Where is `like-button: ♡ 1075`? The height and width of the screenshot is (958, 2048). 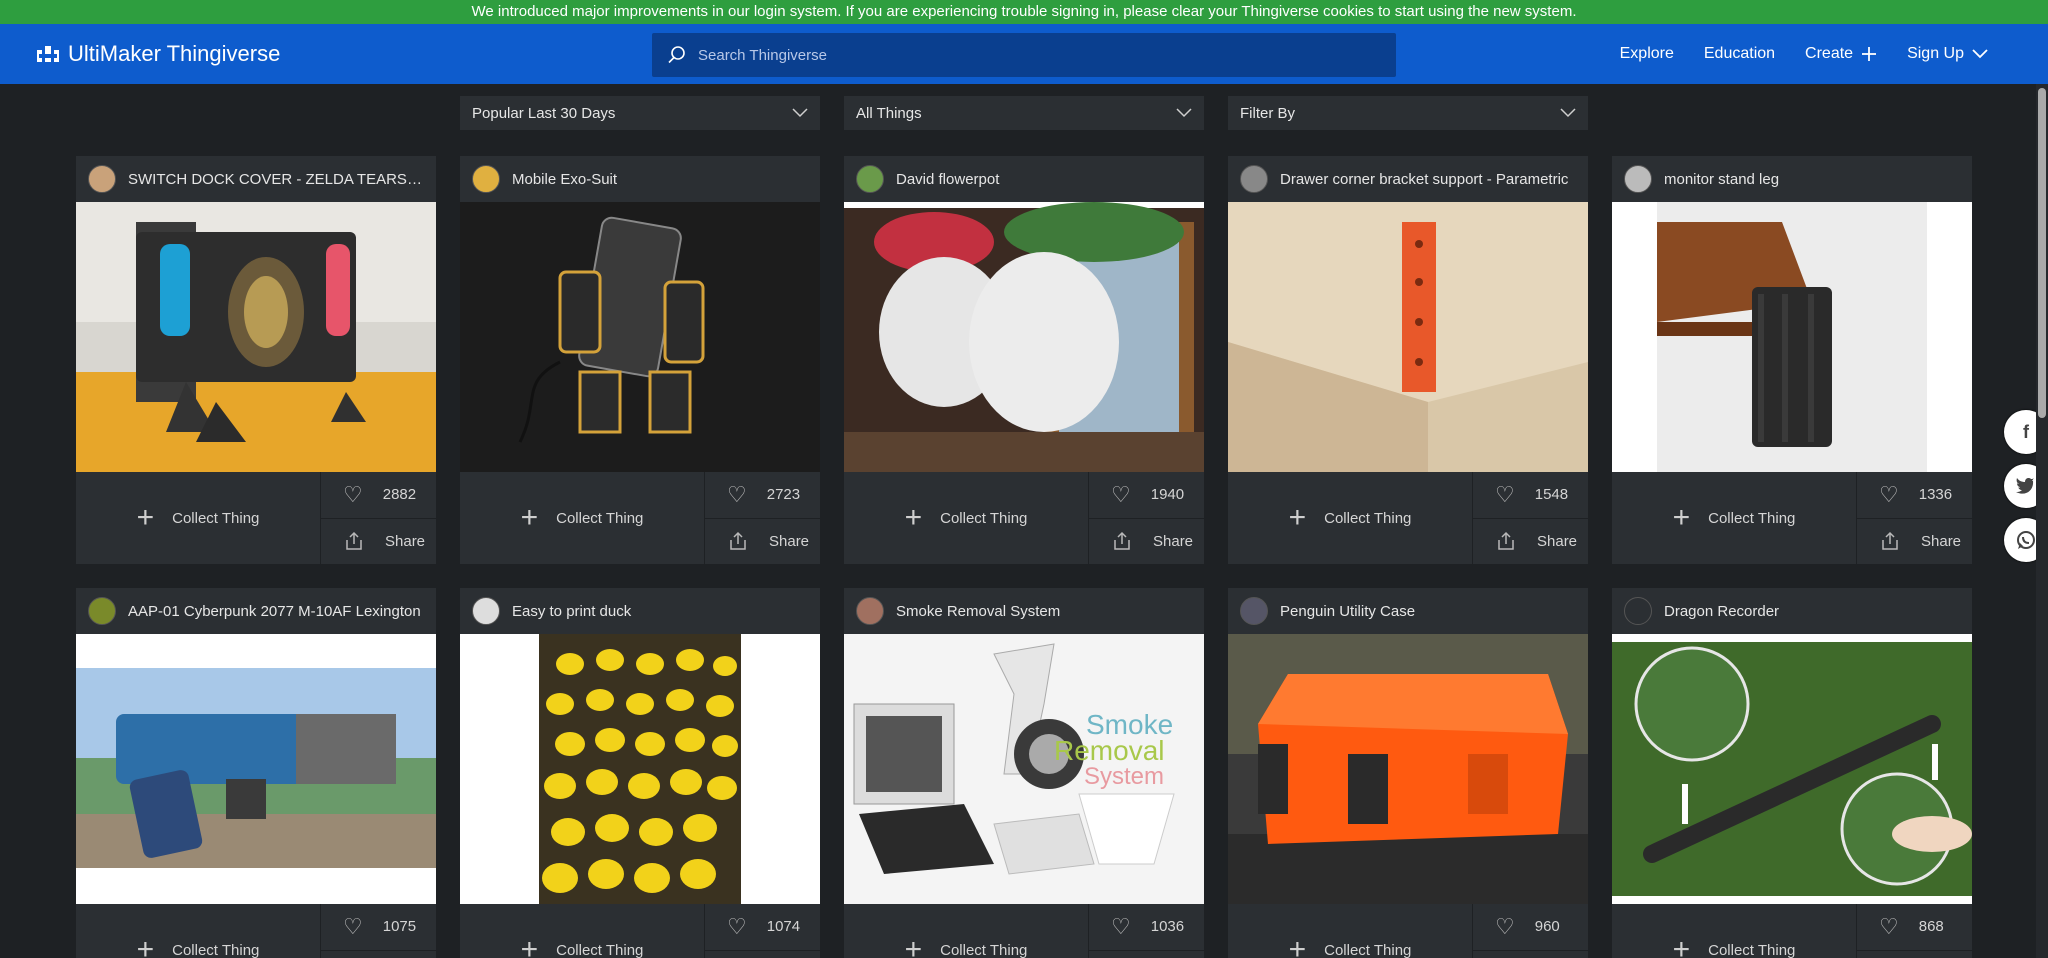 like-button: ♡ 1075 is located at coordinates (378, 927).